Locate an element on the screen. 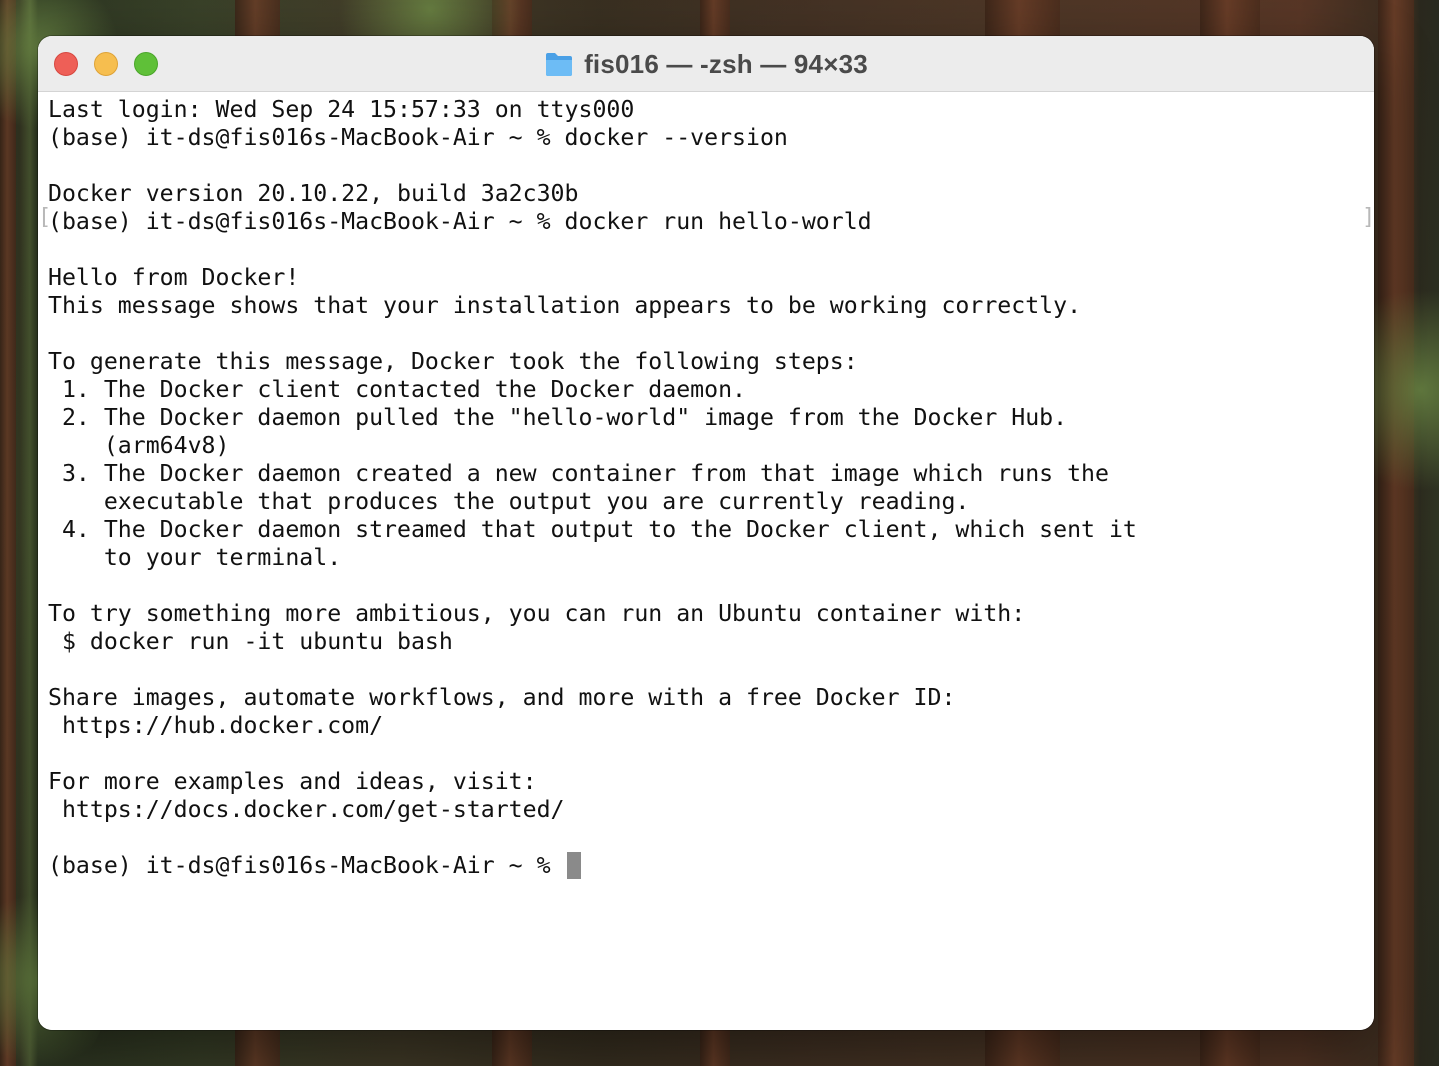 The height and width of the screenshot is (1066, 1439). prompt-line: (base) it-ds@fis016s-MacBook-Air ~ % is located at coordinates (592, 866).